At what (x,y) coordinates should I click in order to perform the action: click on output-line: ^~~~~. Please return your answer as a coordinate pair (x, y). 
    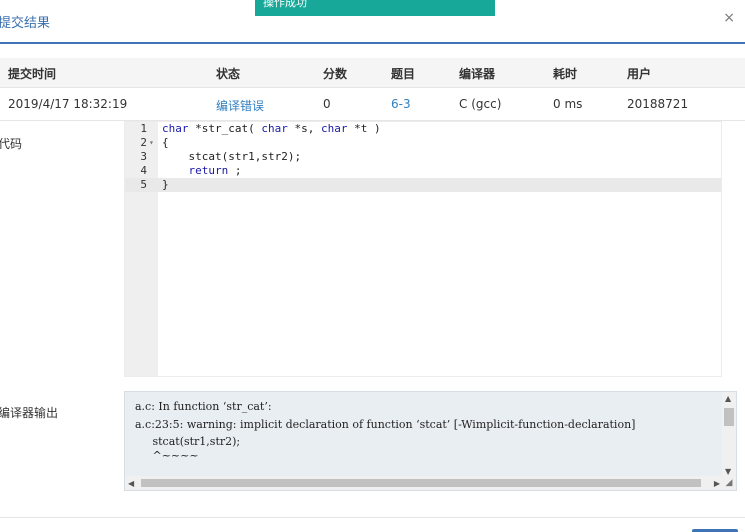
    Looking at the image, I should click on (167, 455).